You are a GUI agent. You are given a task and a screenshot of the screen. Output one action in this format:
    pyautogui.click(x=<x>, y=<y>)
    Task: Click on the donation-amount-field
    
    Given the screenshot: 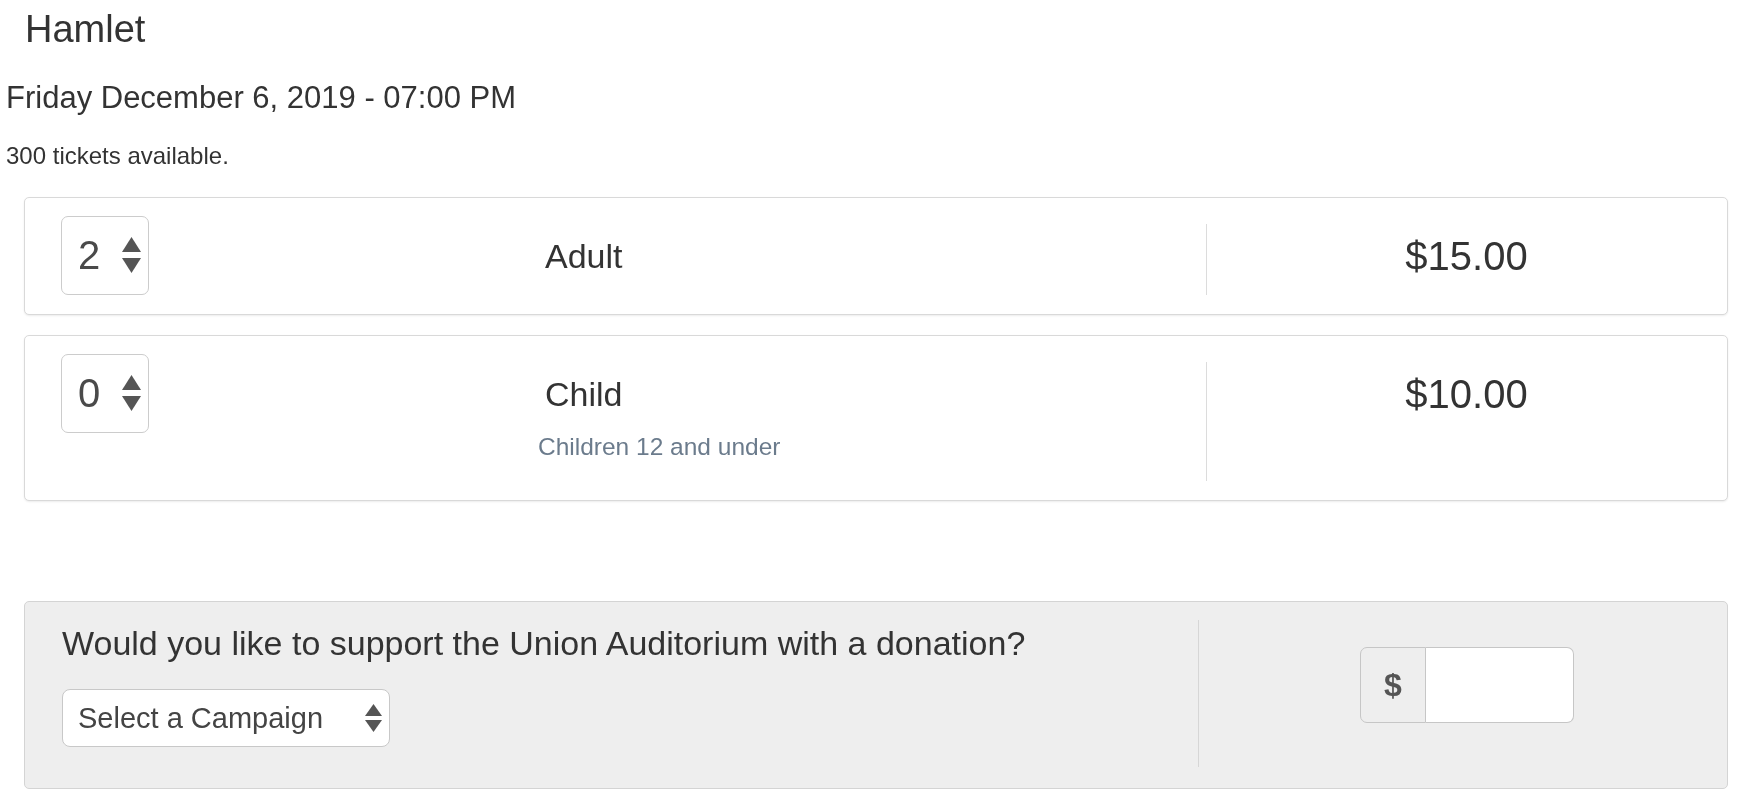 What is the action you would take?
    pyautogui.click(x=1500, y=685)
    